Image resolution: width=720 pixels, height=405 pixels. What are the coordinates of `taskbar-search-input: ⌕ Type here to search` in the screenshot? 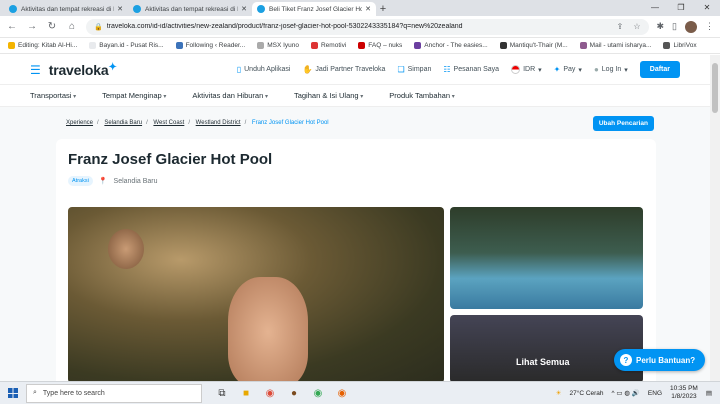 It's located at (114, 393).